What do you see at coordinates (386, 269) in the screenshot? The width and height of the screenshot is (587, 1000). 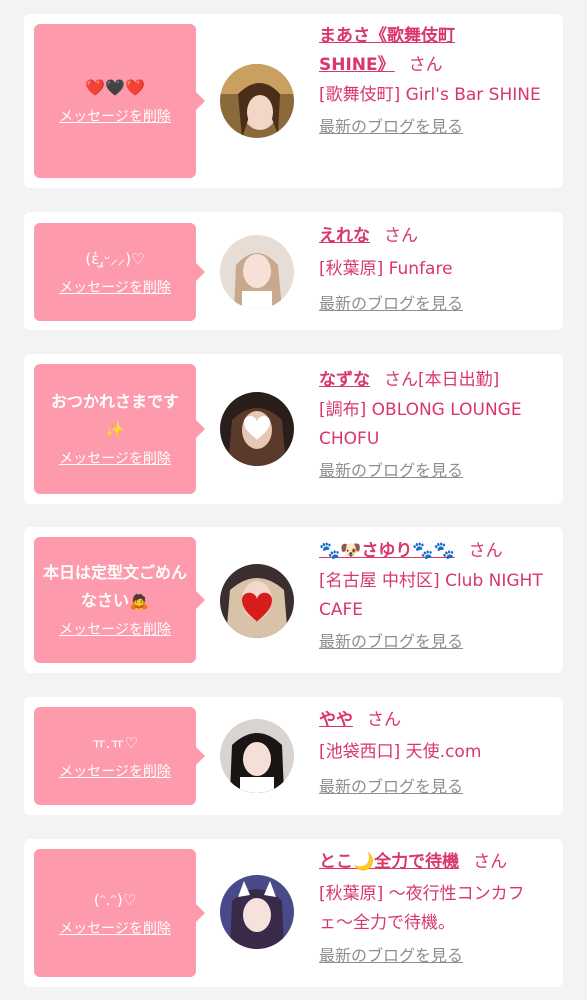 I see `shop-name: [秋葉原] Funfare` at bounding box center [386, 269].